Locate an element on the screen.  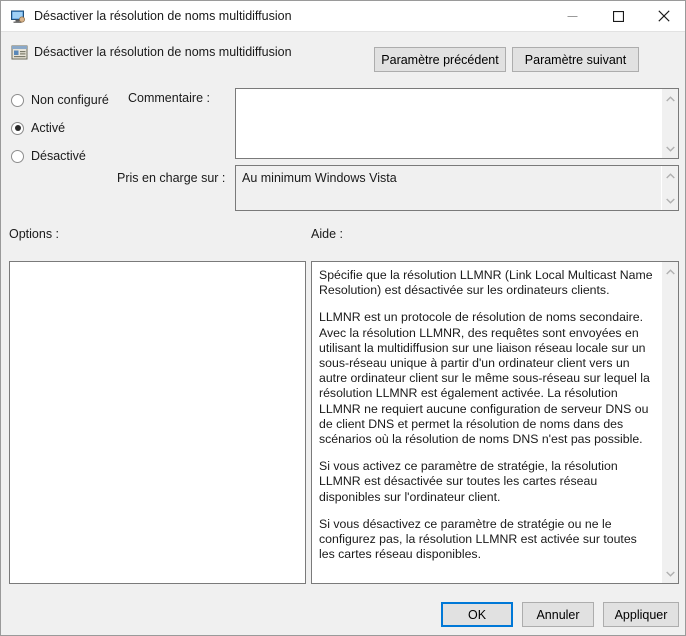
radio-label-disabled: Désactivé is located at coordinates (58, 156).